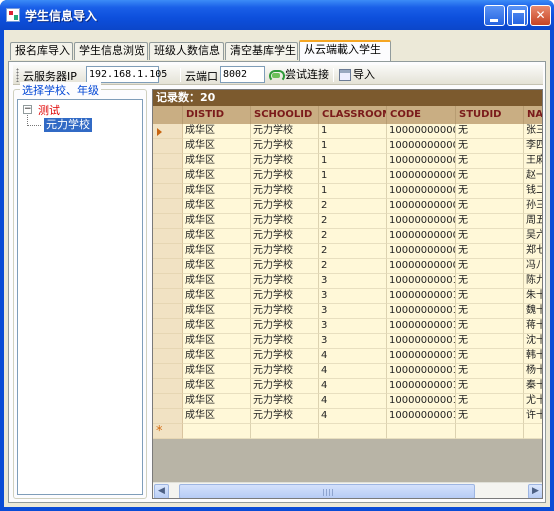  What do you see at coordinates (17, 75) in the screenshot?
I see `toolbar-grip` at bounding box center [17, 75].